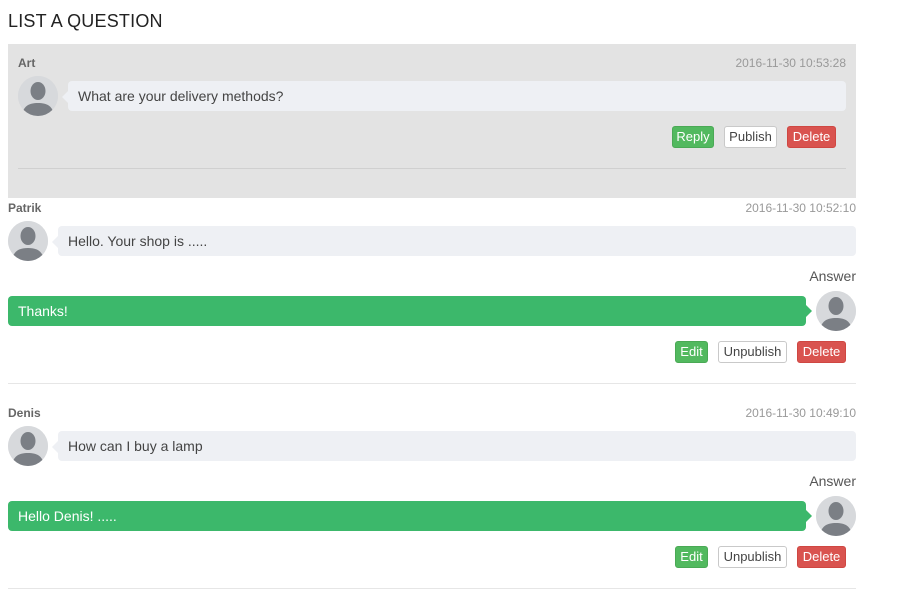 The image size is (905, 604). Describe the element at coordinates (410, 311) in the screenshot. I see `answer-bubble: Thanks!` at that location.